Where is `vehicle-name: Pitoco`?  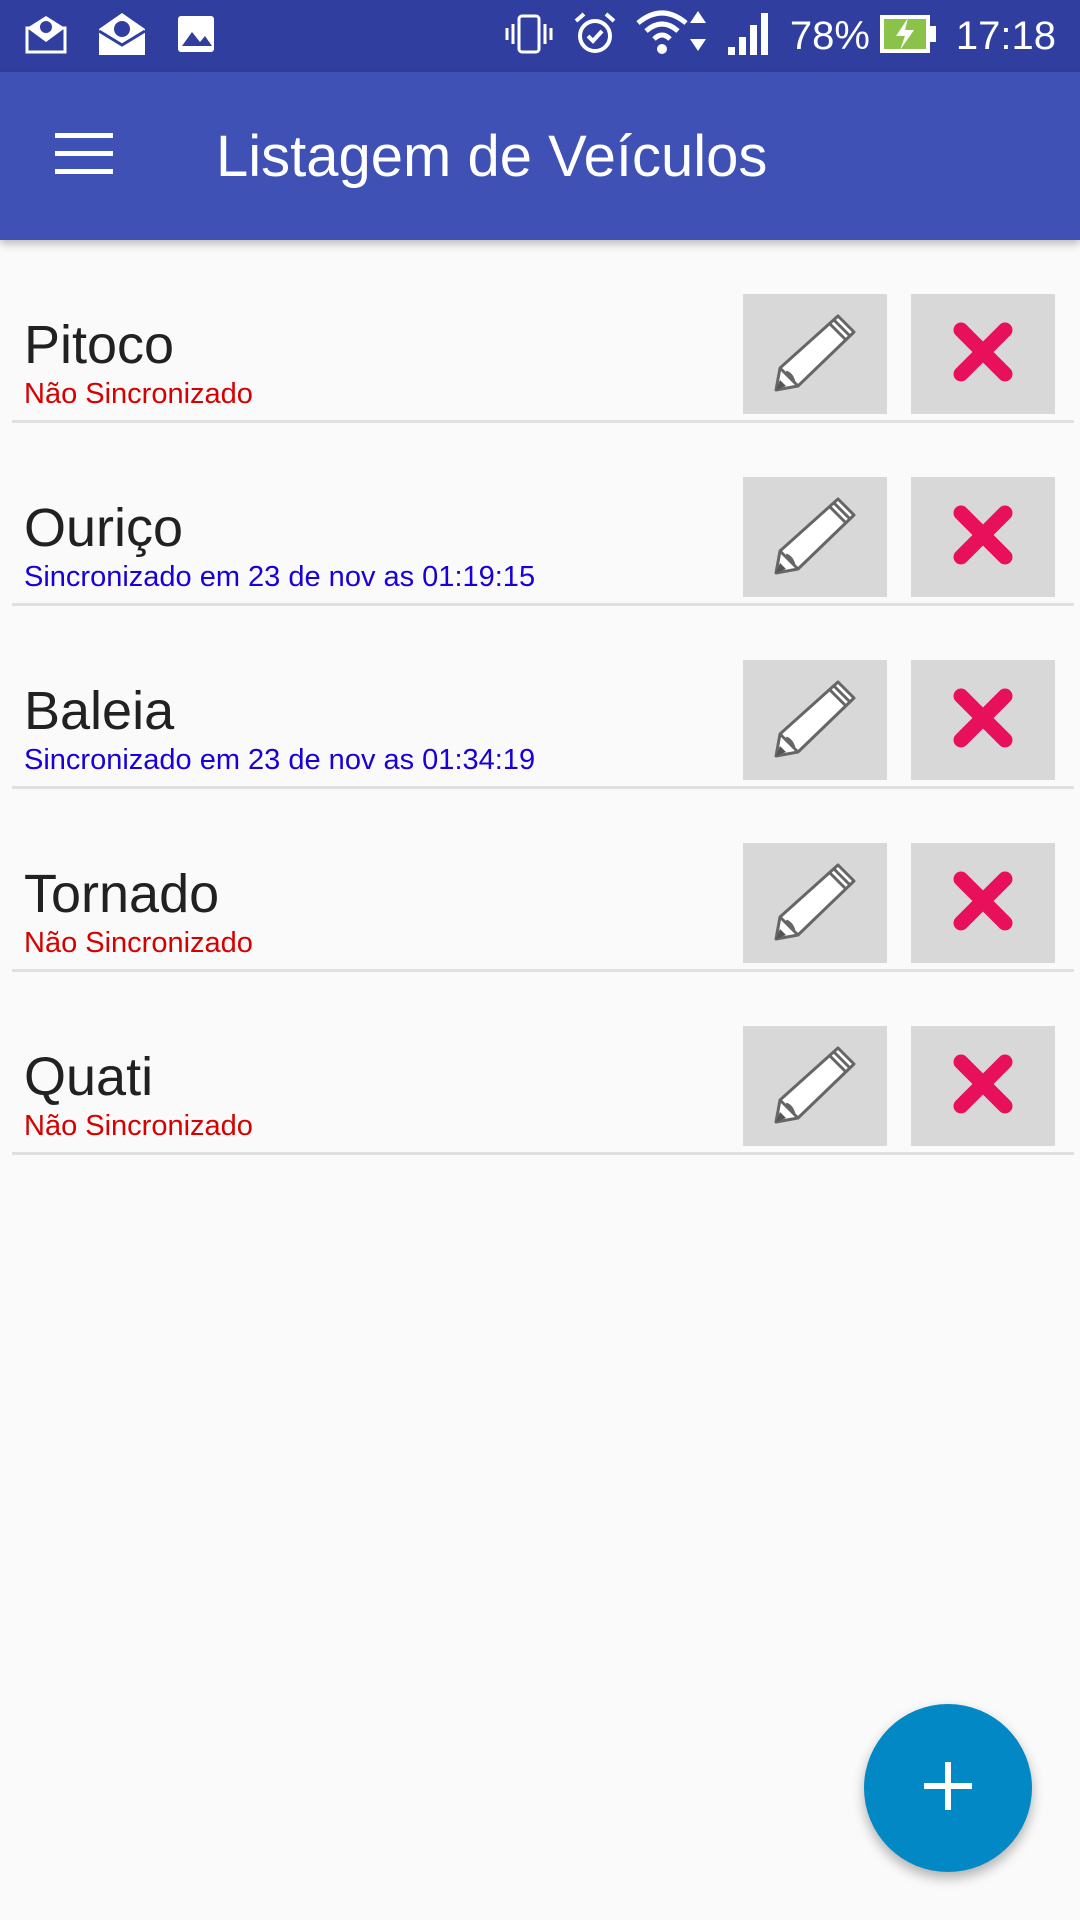
vehicle-name: Pitoco is located at coordinates (99, 345).